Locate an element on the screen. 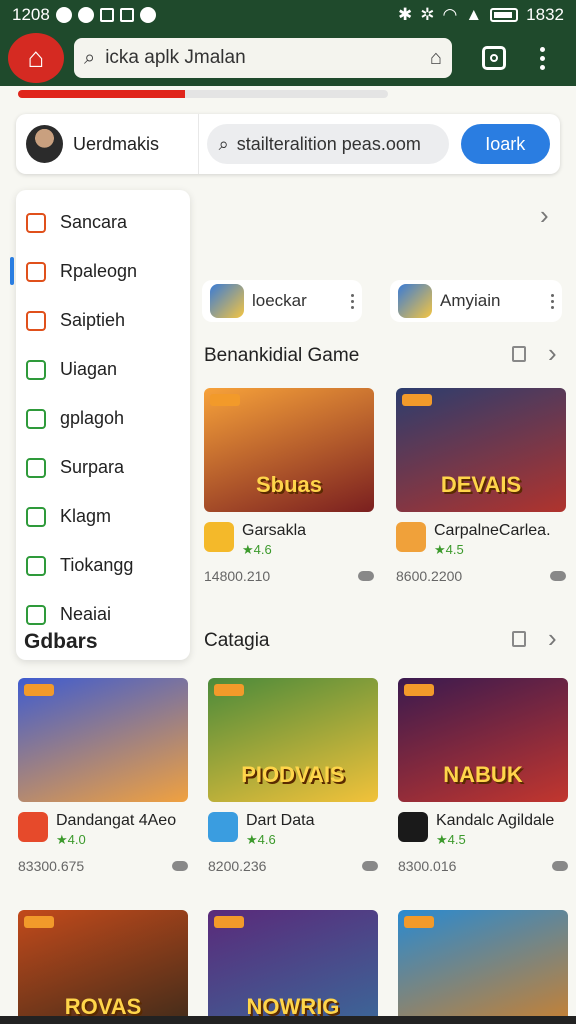 The image size is (576, 1024). side-menu-footer: Gdbars is located at coordinates (61, 641).